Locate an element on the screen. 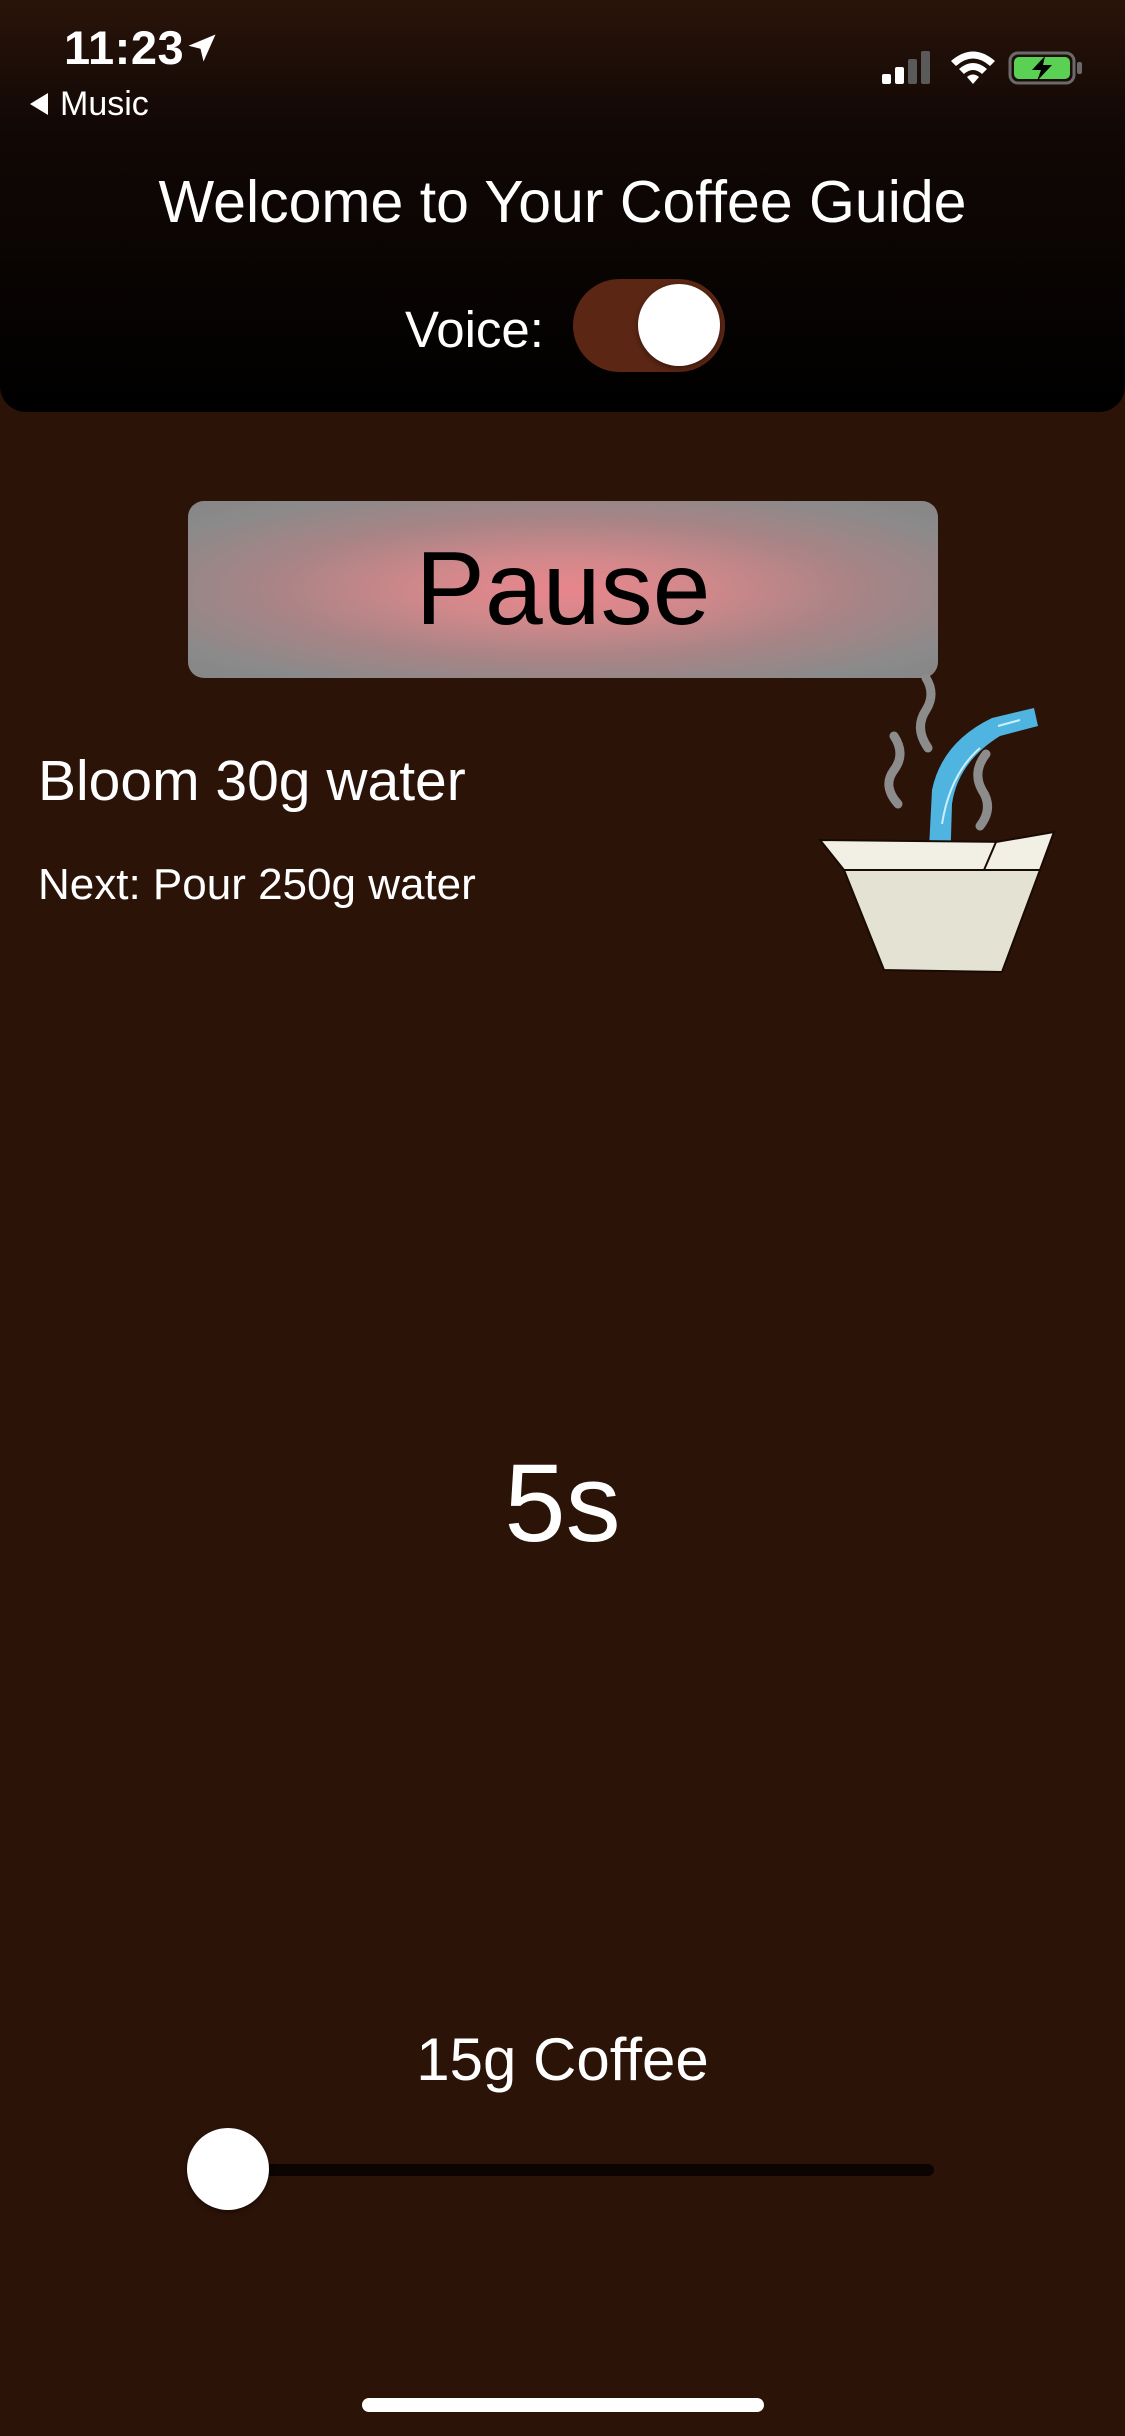 This screenshot has height=2436, width=1125. home-indicator is located at coordinates (563, 2405).